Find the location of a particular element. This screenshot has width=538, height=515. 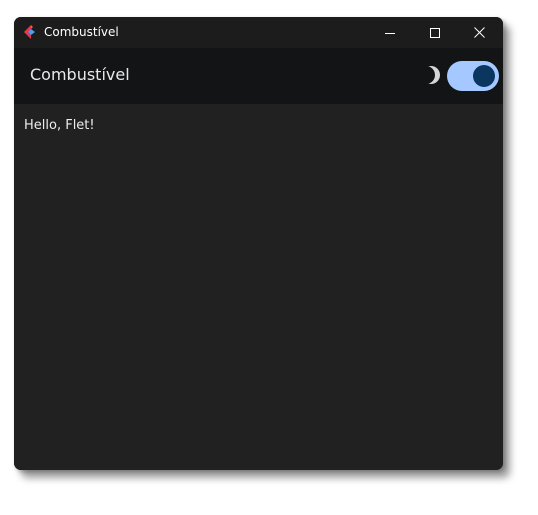

minimize-icon is located at coordinates (389, 33).